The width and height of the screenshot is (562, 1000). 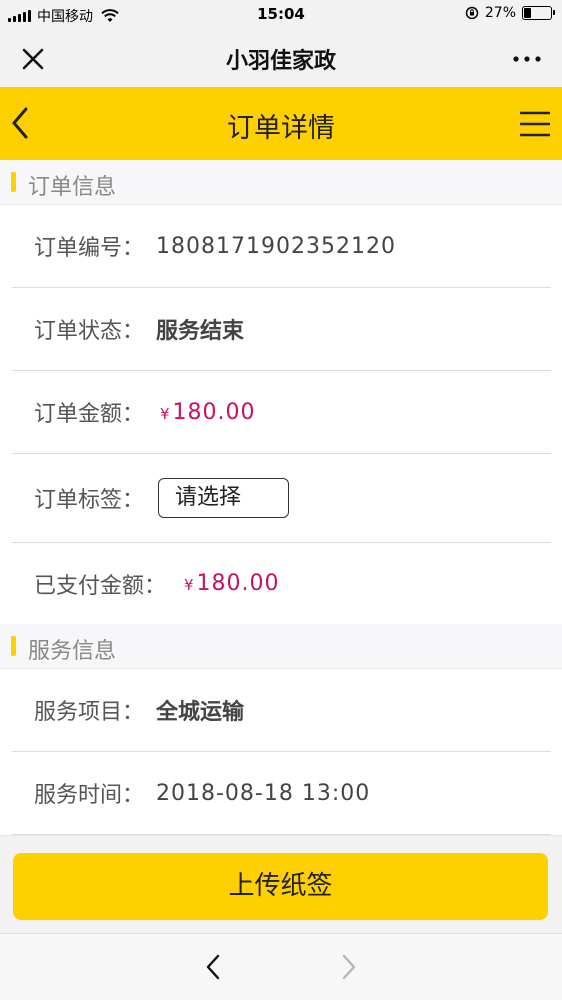 I want to click on hamburger-menu-icon, so click(x=535, y=124).